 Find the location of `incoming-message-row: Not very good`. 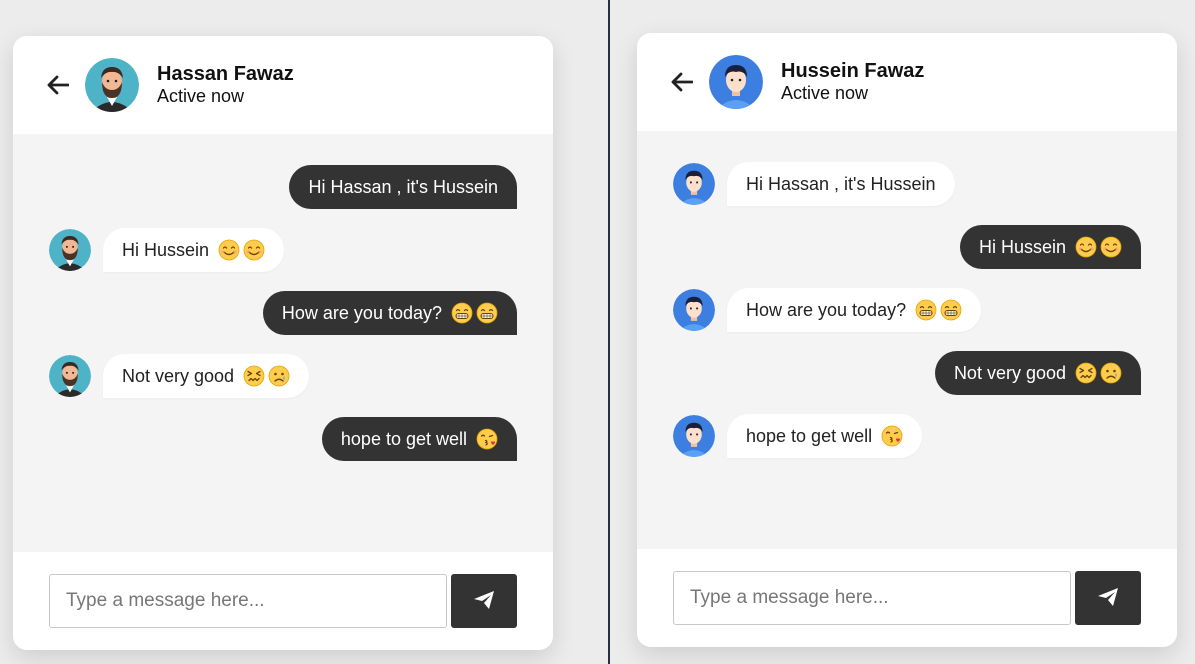

incoming-message-row: Not very good is located at coordinates (283, 376).